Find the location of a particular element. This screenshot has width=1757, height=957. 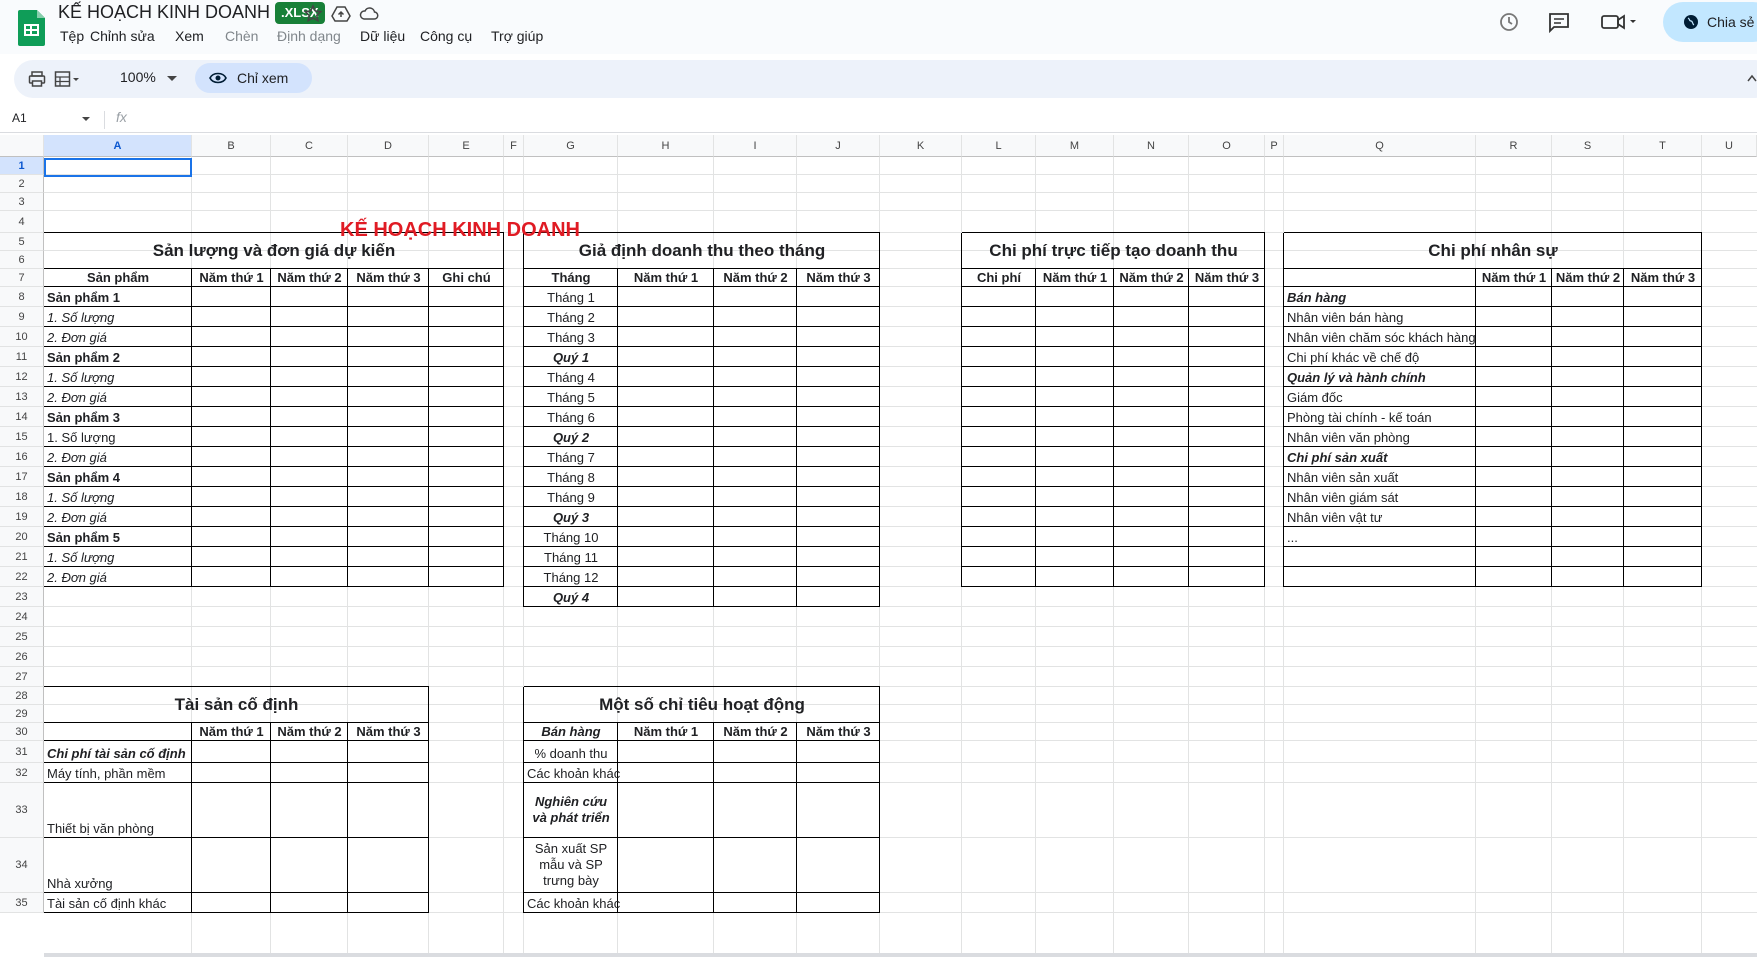

sheets-logo-icon is located at coordinates (32, 27).